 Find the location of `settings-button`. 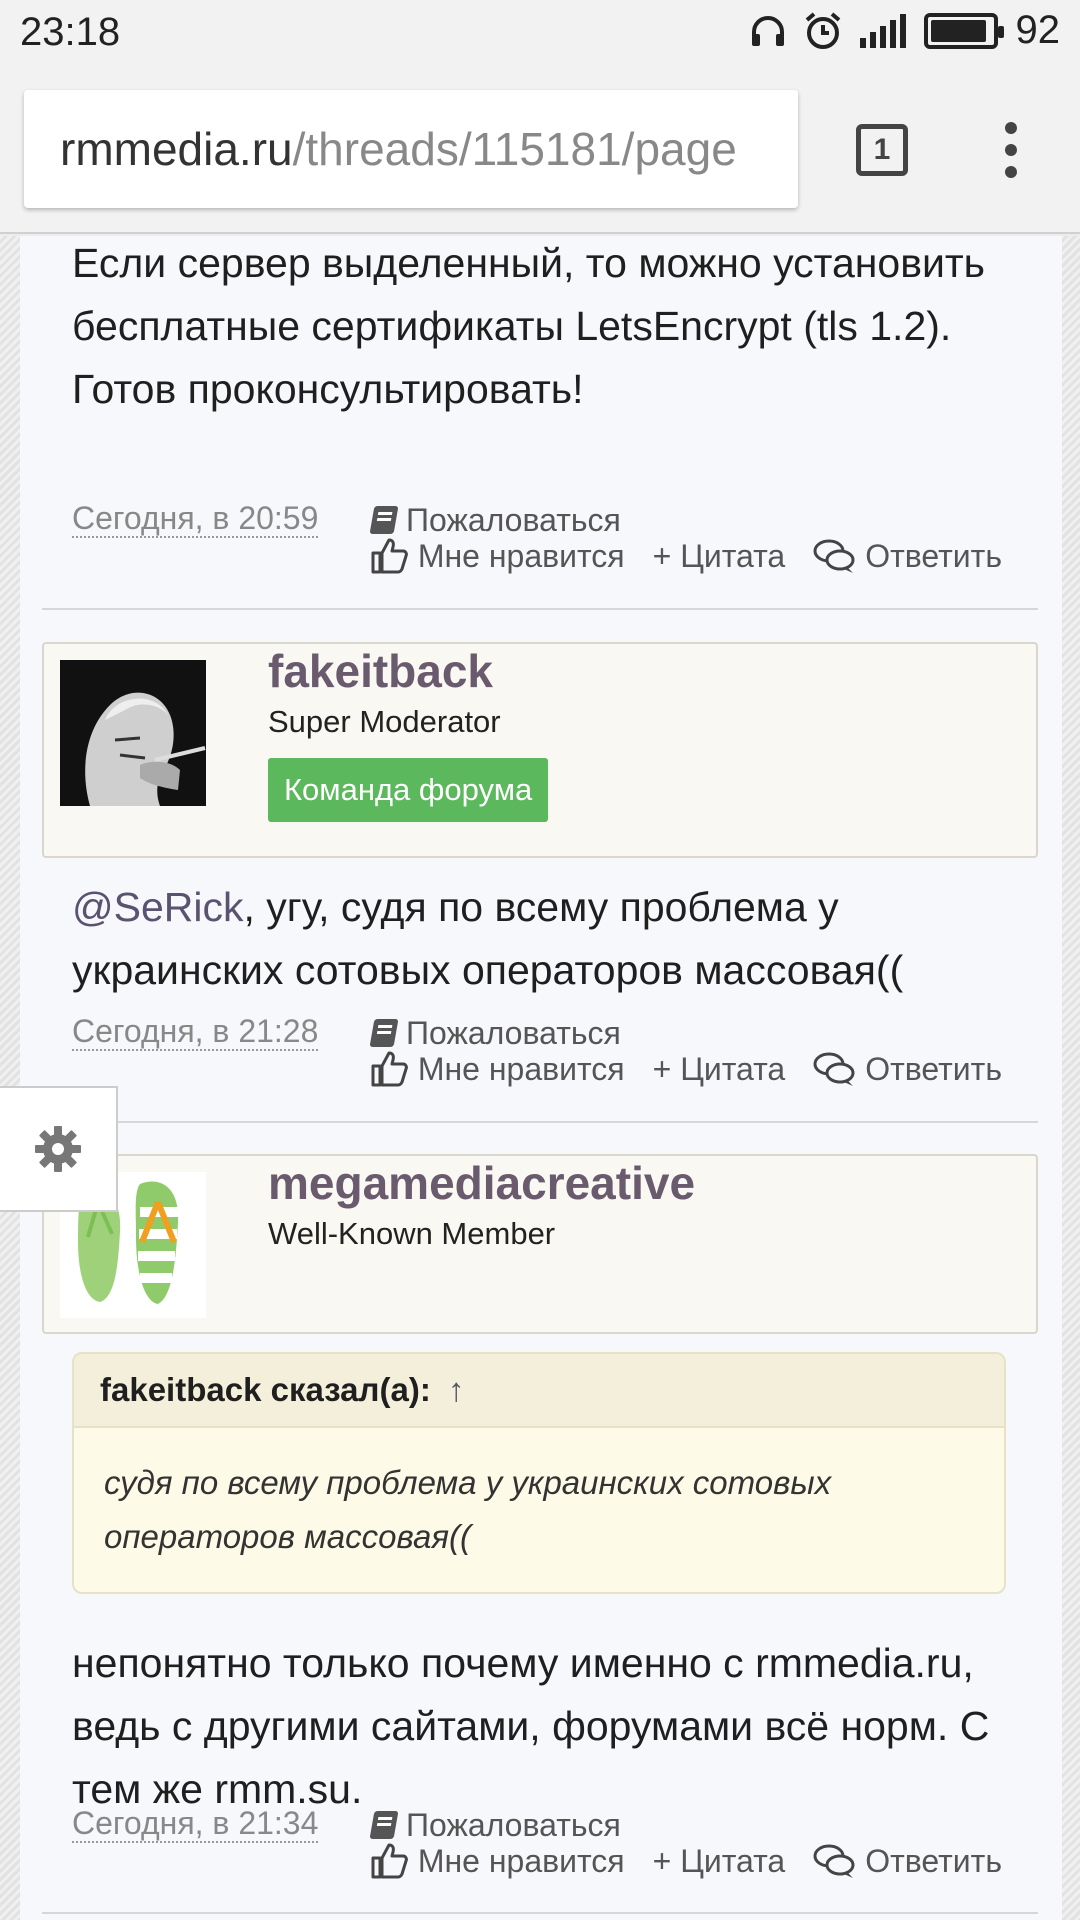

settings-button is located at coordinates (59, 1149).